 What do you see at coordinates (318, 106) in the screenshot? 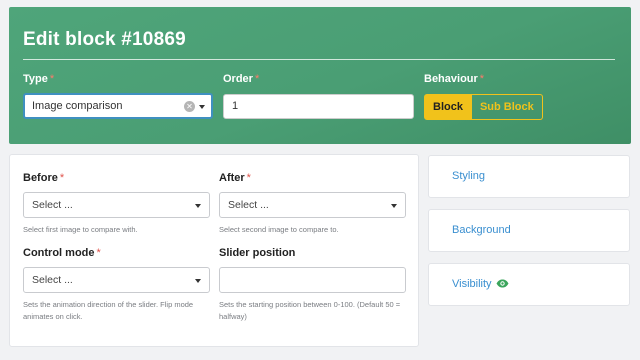
I see `order-input: 1` at bounding box center [318, 106].